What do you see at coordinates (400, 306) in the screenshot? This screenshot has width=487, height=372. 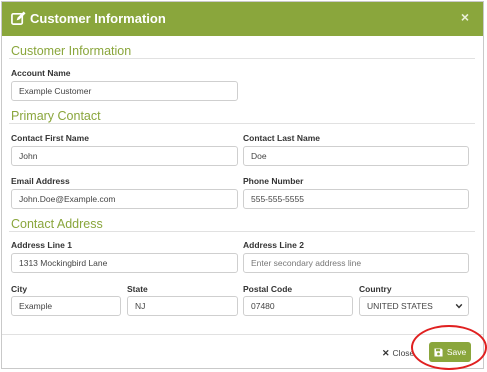 I see `country-selected-value: UNITED STATES` at bounding box center [400, 306].